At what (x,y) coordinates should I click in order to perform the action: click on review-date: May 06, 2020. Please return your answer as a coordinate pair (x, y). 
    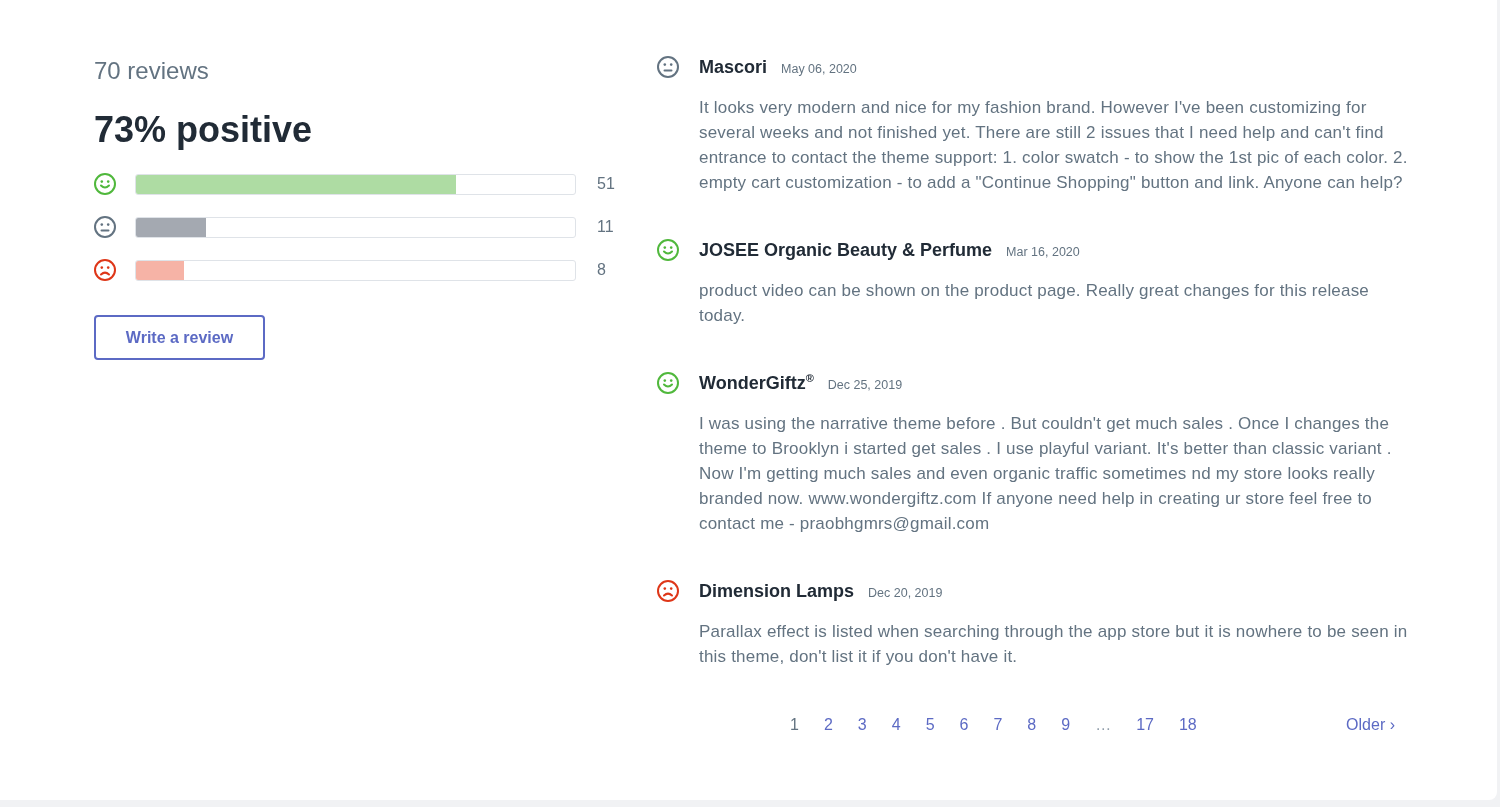
    Looking at the image, I should click on (819, 69).